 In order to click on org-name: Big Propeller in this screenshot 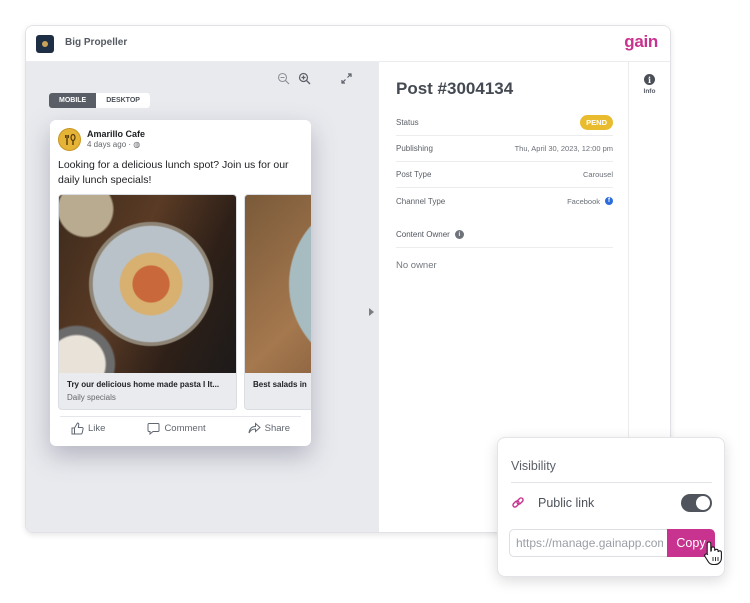, I will do `click(96, 42)`.